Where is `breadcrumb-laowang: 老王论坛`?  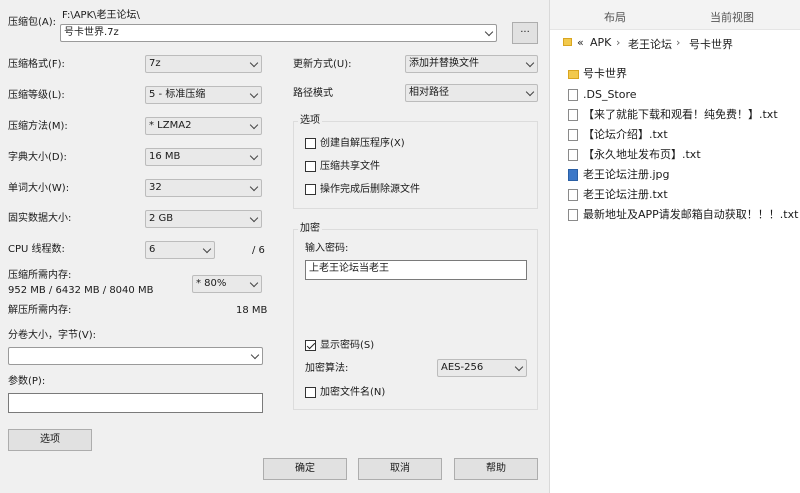 breadcrumb-laowang: 老王论坛 is located at coordinates (650, 44).